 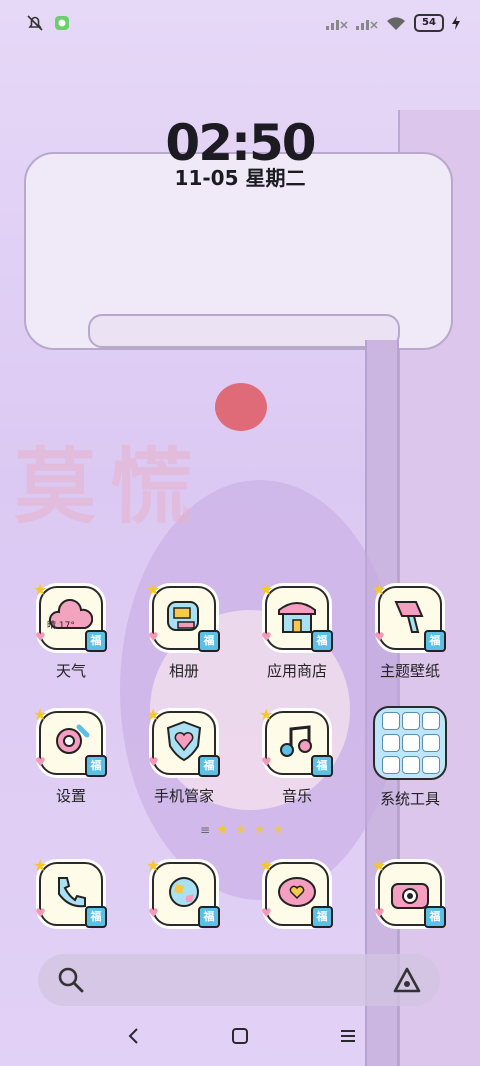 I want to click on theme-brush-icon: ★ ♥ 福, so click(x=409, y=616).